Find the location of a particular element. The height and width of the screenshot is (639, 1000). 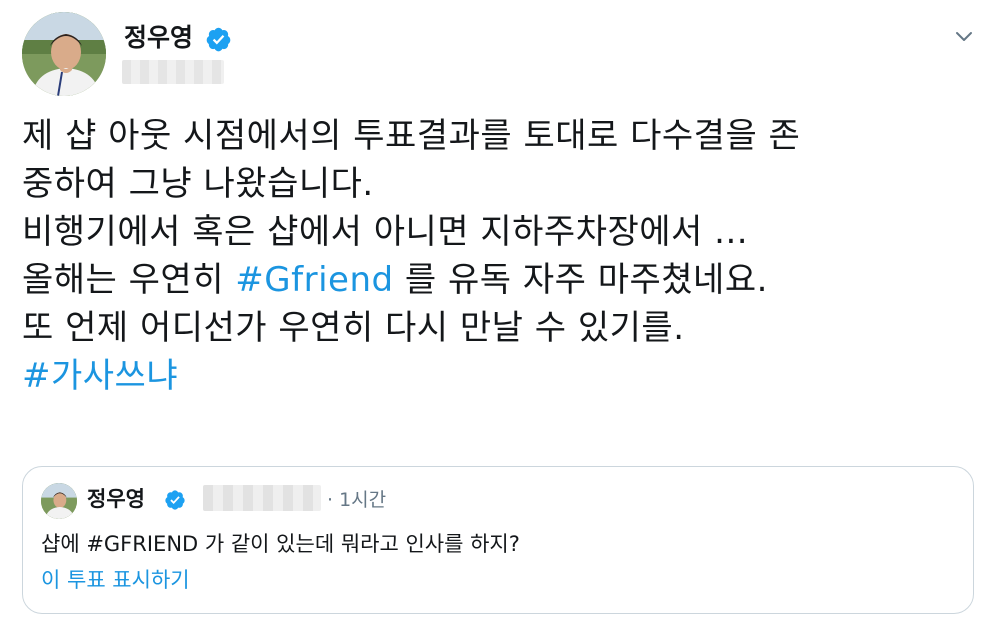

hashtag-link-gasasseunya: #가사쓰냐 is located at coordinates (502, 376).